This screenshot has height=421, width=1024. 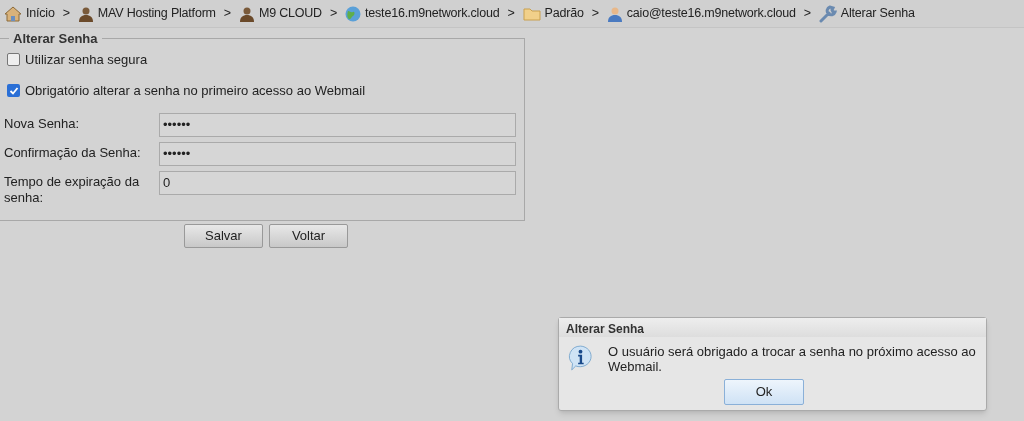 I want to click on field-label: Nova Senha:, so click(x=42, y=123).